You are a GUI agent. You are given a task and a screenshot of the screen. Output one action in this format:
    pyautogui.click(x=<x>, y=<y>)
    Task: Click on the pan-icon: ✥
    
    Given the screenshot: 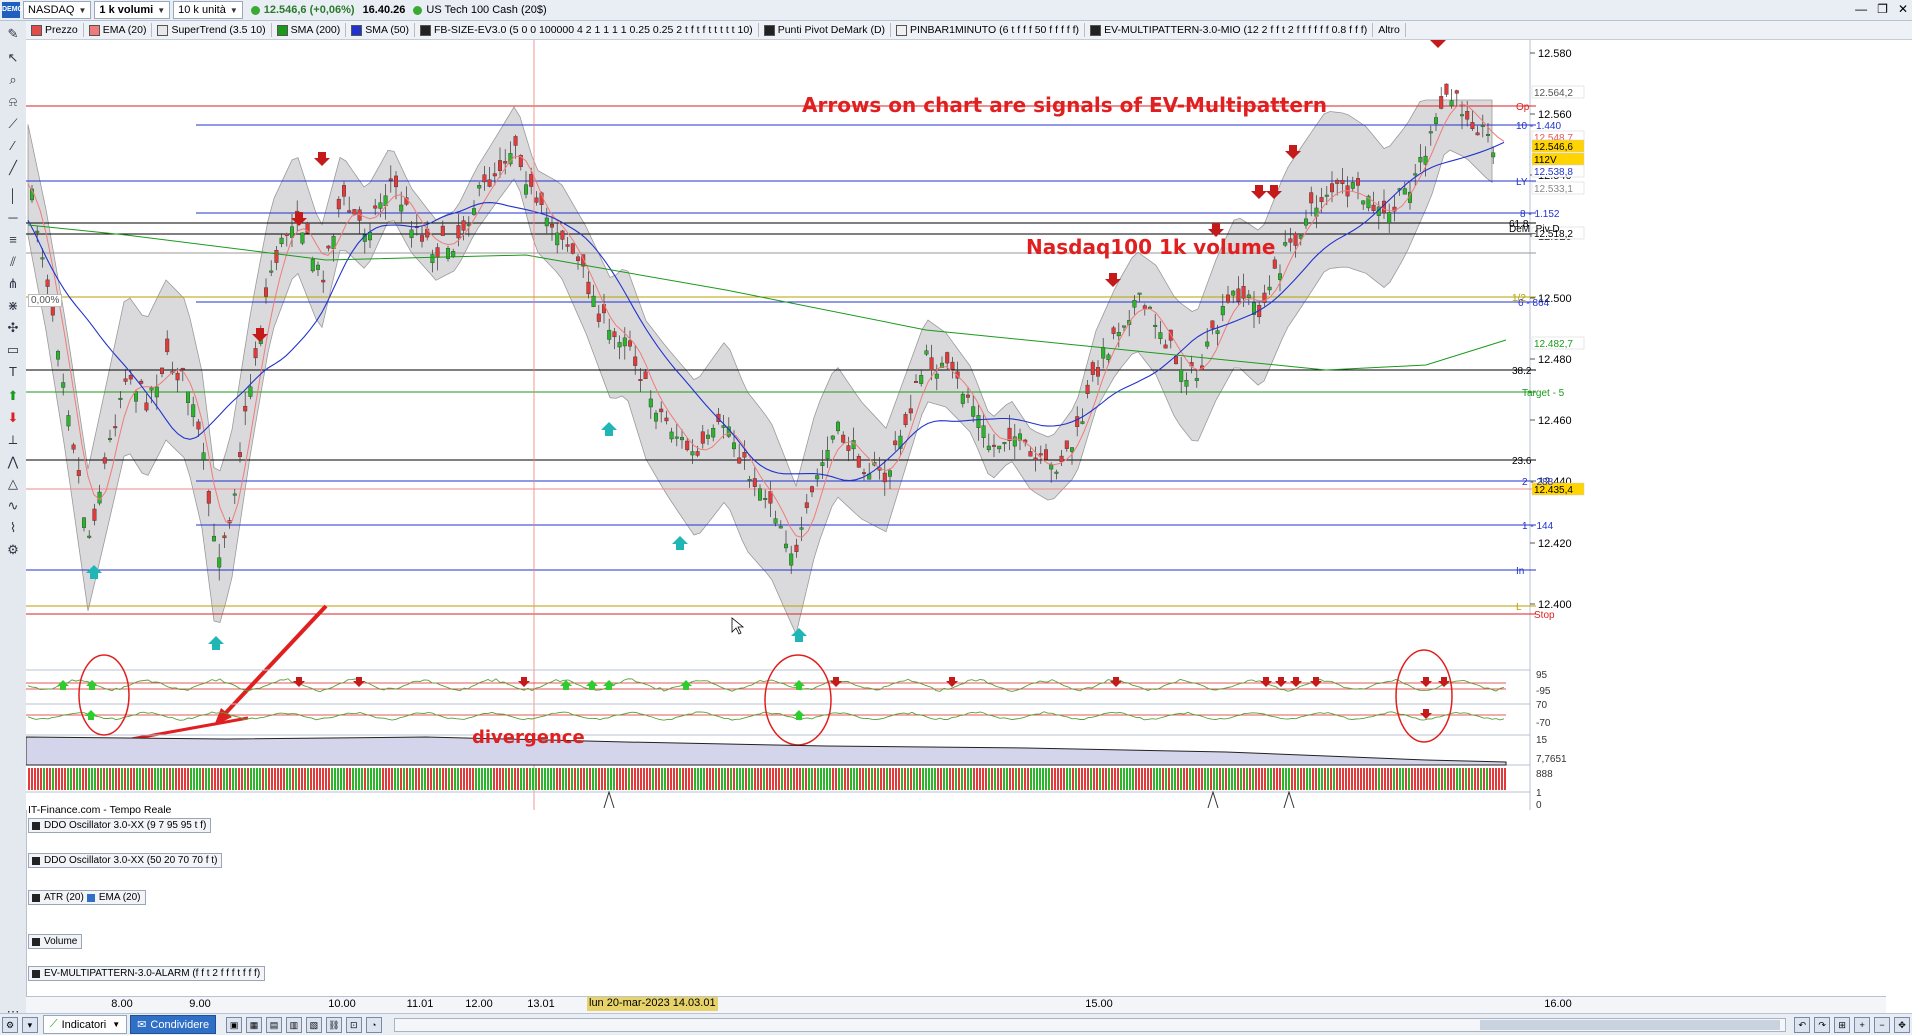 What is the action you would take?
    pyautogui.click(x=1902, y=1024)
    